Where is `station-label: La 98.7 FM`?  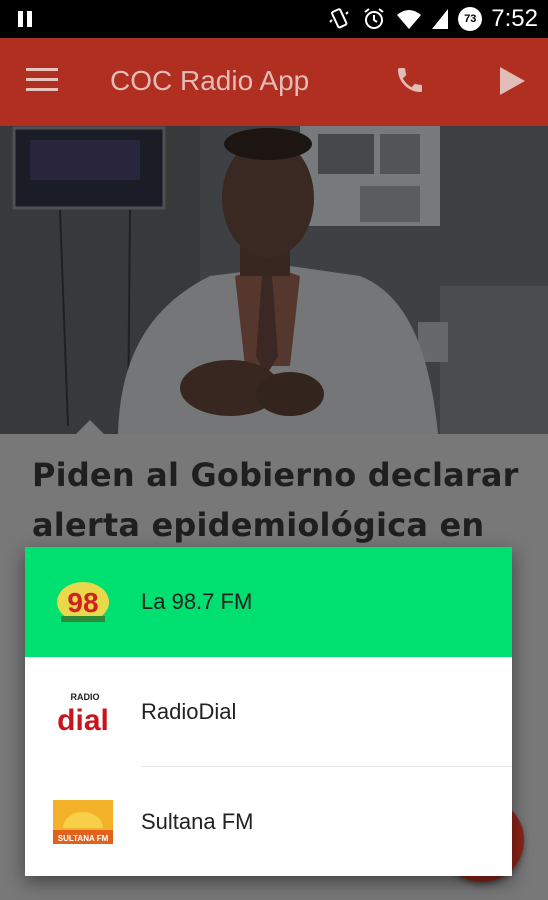 station-label: La 98.7 FM is located at coordinates (197, 601).